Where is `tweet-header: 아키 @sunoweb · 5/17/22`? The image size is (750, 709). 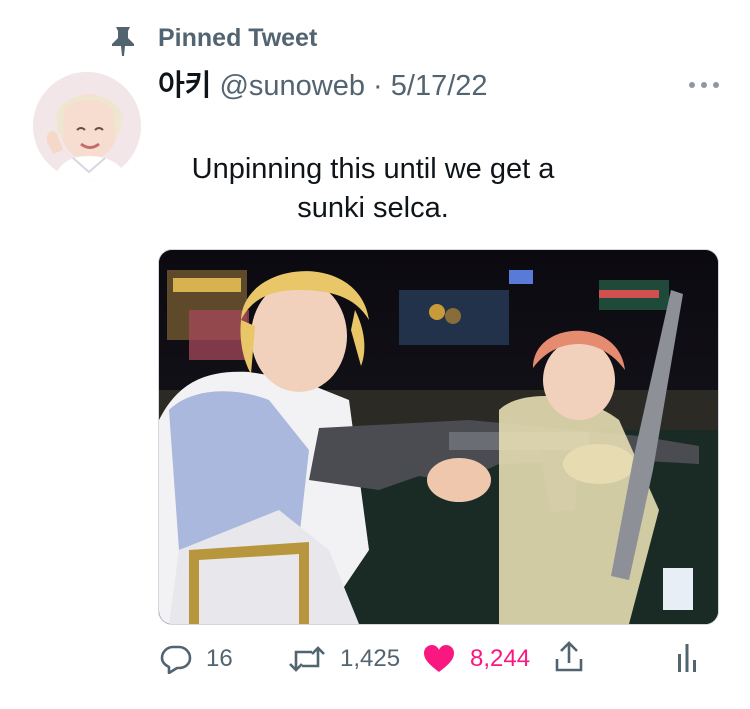
tweet-header: 아키 @sunoweb · 5/17/22 is located at coordinates (323, 86).